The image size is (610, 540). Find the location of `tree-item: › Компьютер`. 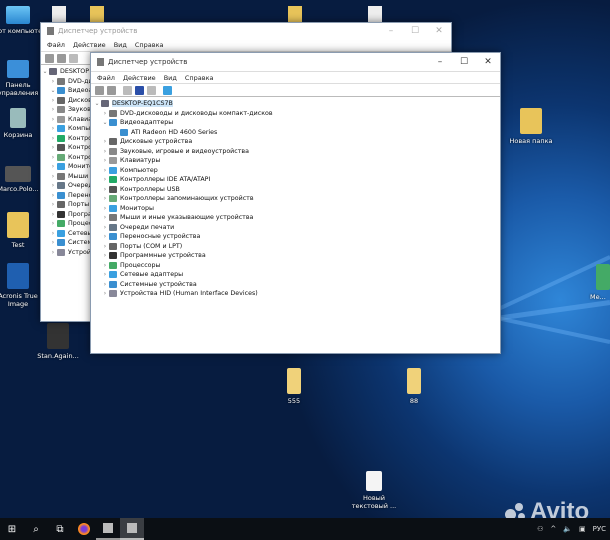

tree-item: › Компьютер is located at coordinates (296, 171).